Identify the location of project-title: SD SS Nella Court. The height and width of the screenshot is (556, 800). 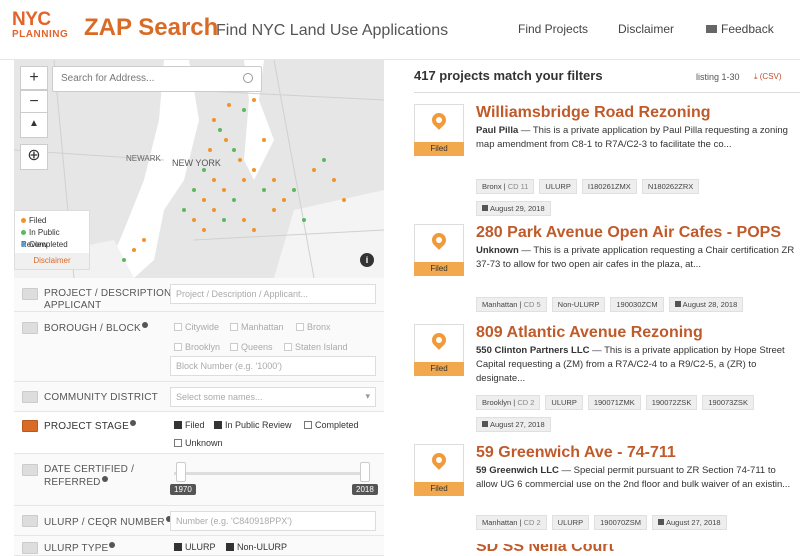
(545, 548).